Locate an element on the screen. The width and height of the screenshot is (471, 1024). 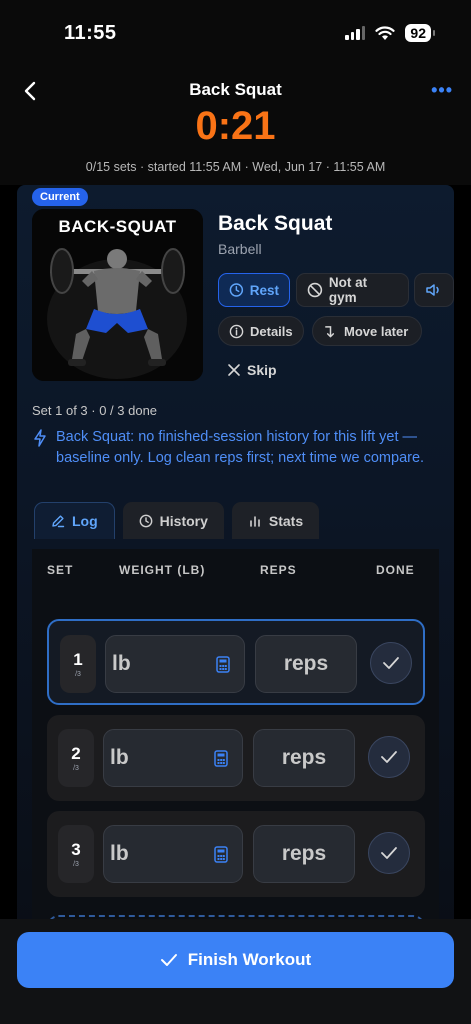
cellular-signal-icon is located at coordinates (355, 33).